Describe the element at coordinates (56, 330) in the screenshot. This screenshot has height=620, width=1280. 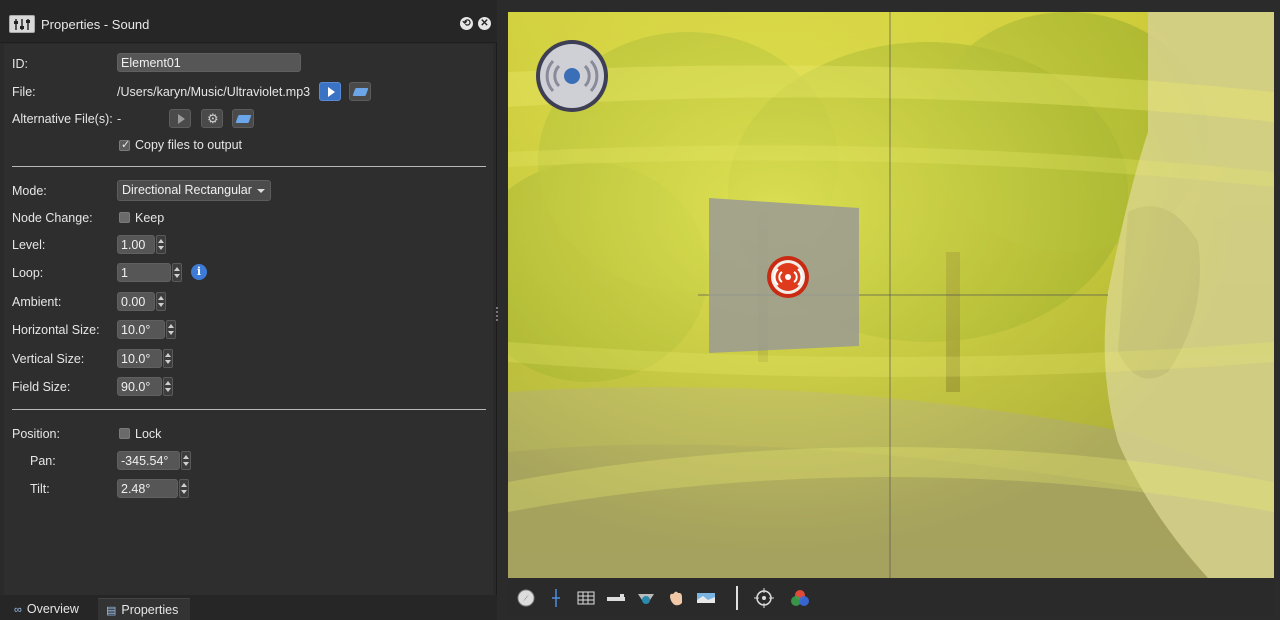
I see `hsize-label: Horizontal Size:` at that location.